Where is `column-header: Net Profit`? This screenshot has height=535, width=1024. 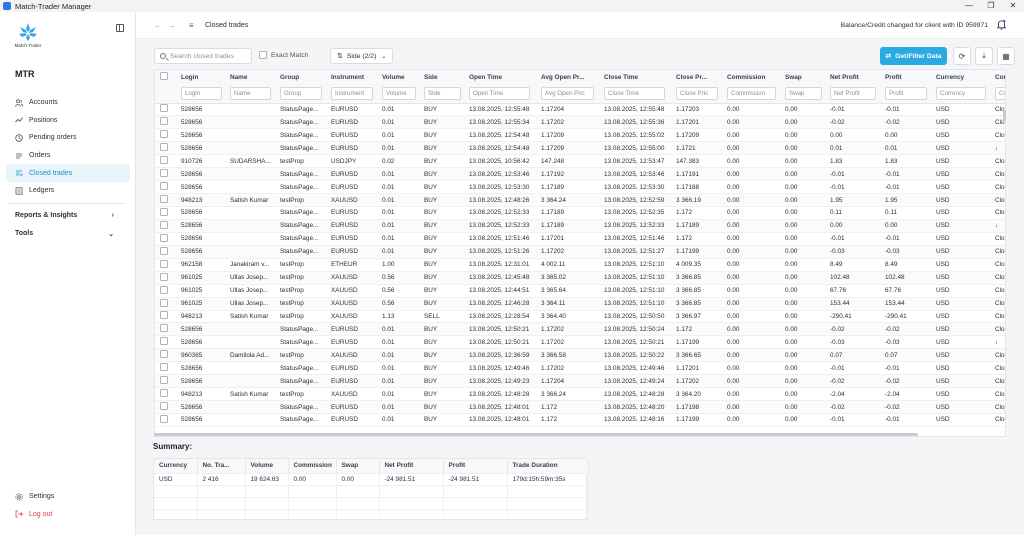 column-header: Net Profit is located at coordinates (853, 77).